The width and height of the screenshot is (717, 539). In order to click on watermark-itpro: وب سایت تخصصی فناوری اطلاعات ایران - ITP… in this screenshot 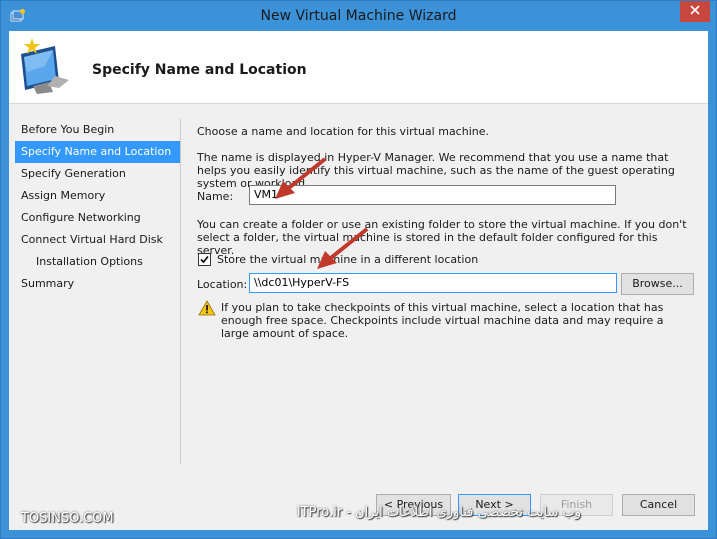, I will do `click(438, 512)`.